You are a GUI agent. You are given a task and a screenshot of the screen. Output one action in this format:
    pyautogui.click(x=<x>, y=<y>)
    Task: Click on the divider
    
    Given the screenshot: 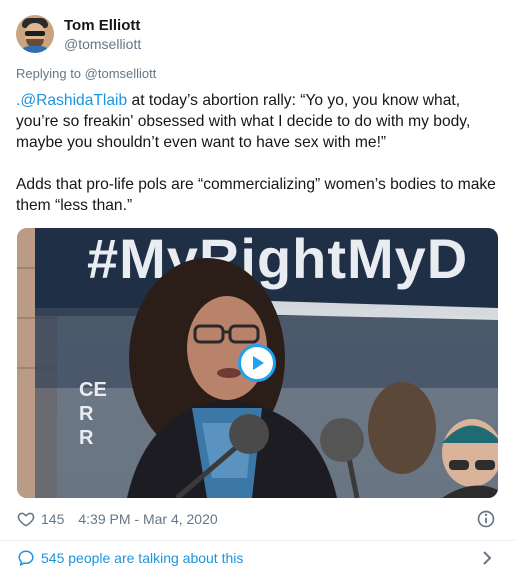 What is the action you would take?
    pyautogui.click(x=257, y=540)
    